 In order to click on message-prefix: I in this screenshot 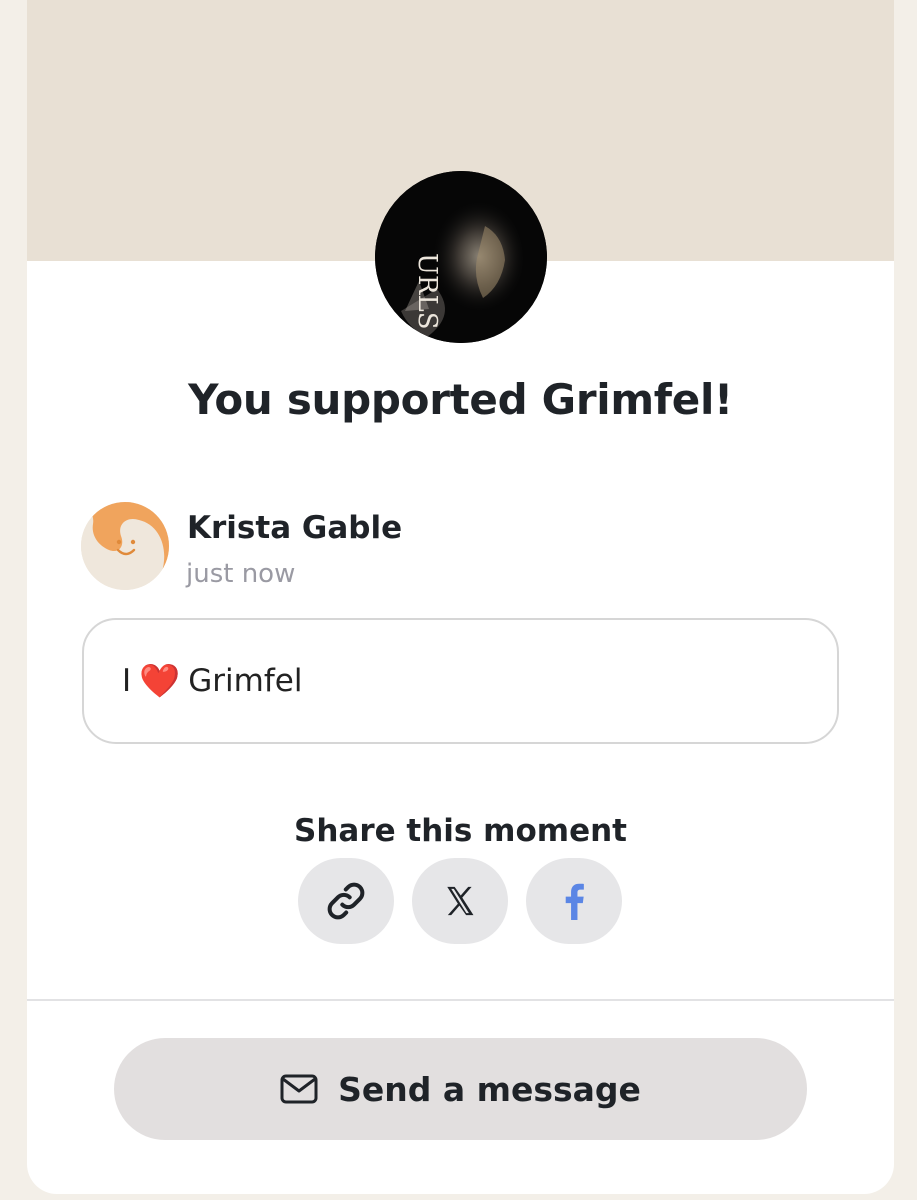, I will do `click(127, 681)`.